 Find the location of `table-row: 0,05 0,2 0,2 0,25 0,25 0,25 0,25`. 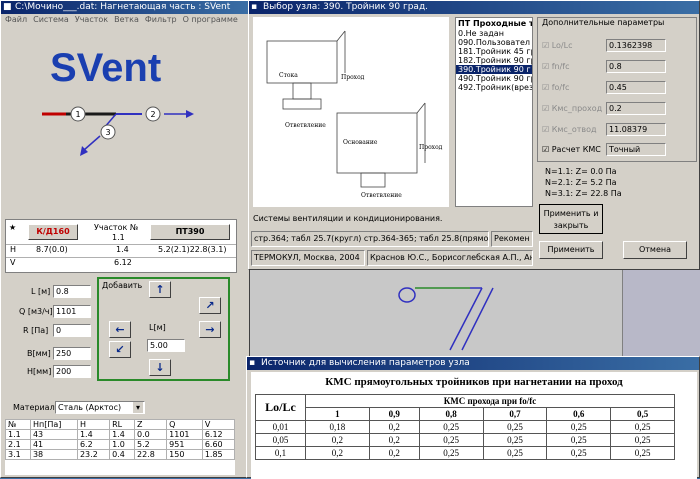

table-row: 0,05 0,2 0,2 0,25 0,25 0,25 0,25 is located at coordinates (465, 440).